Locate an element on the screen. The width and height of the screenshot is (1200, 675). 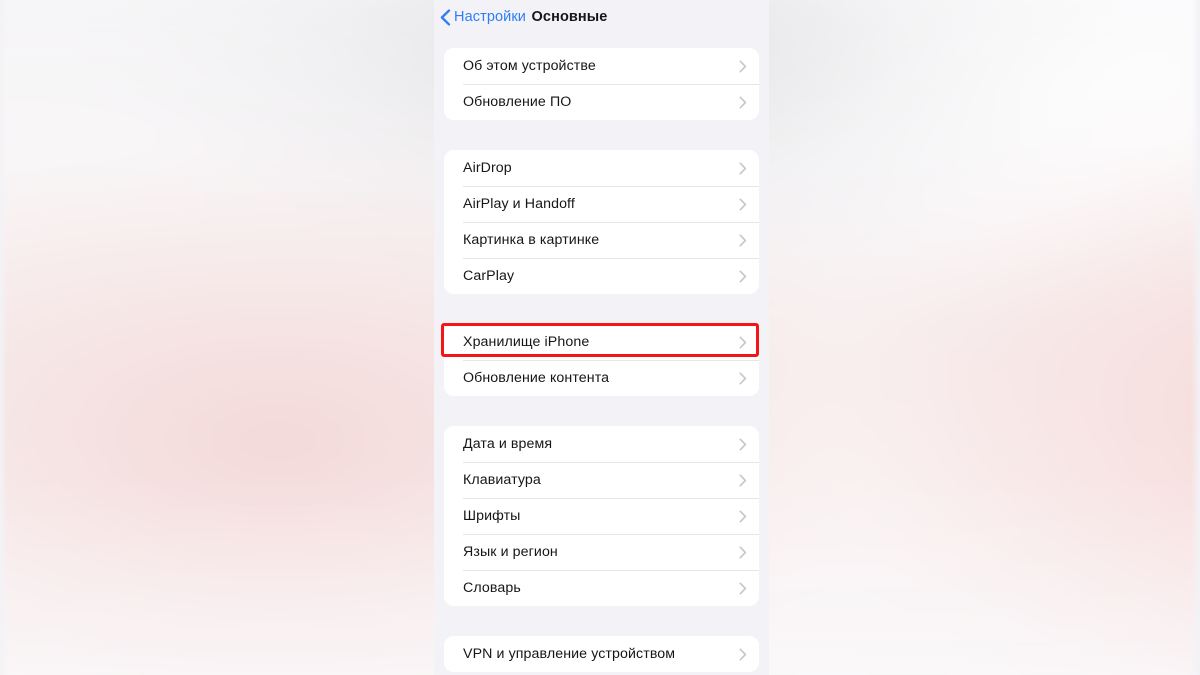
settings-group-device-info: Об этом устройстве Обновление ПО is located at coordinates (601, 84).